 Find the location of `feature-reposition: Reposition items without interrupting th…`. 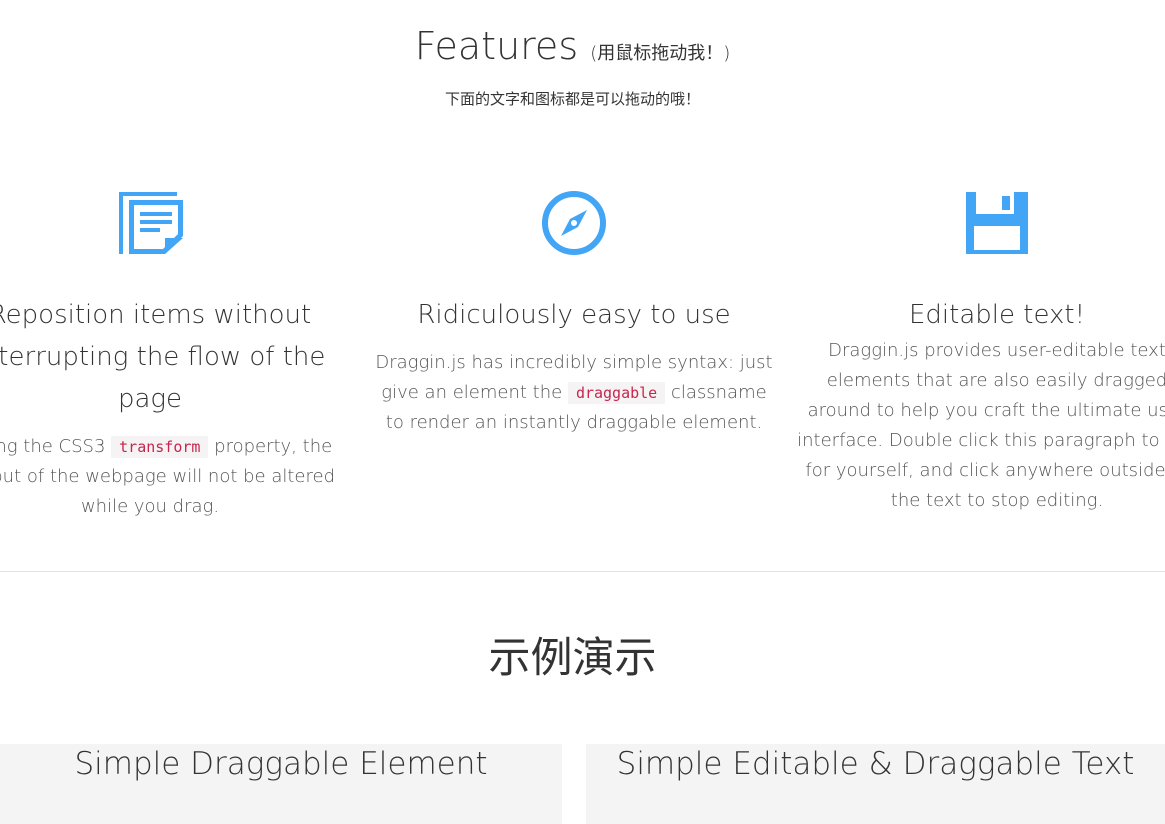

feature-reposition: Reposition items without interrupting th… is located at coordinates (175, 351).